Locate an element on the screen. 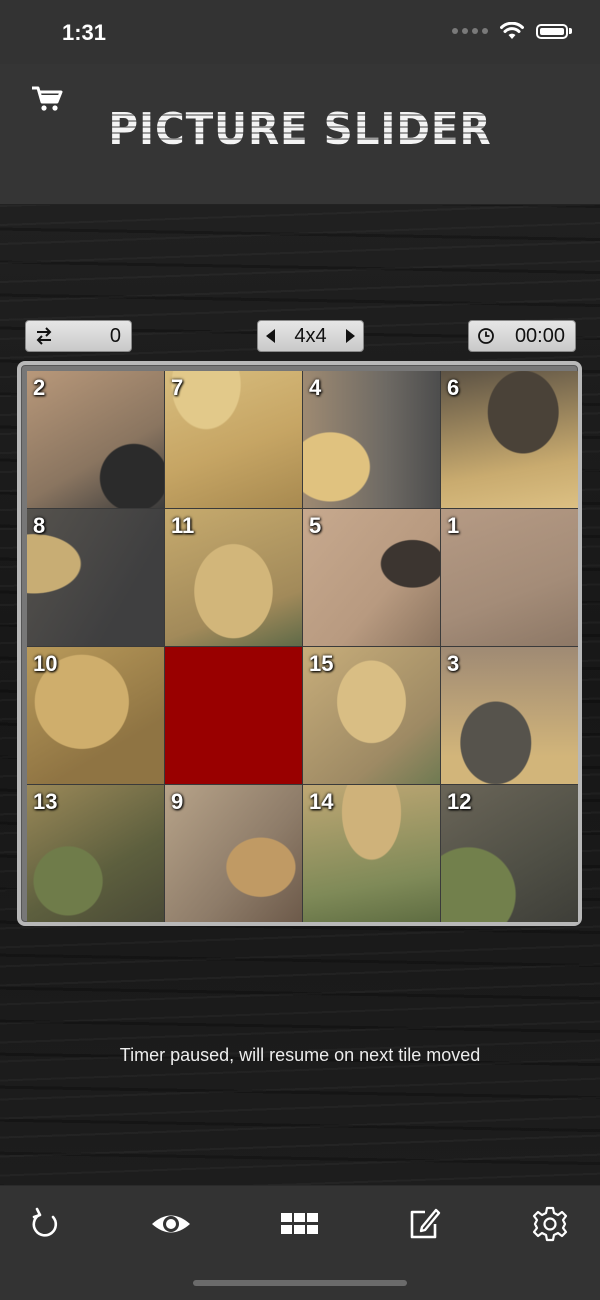  tile-number: 15 is located at coordinates (321, 663).